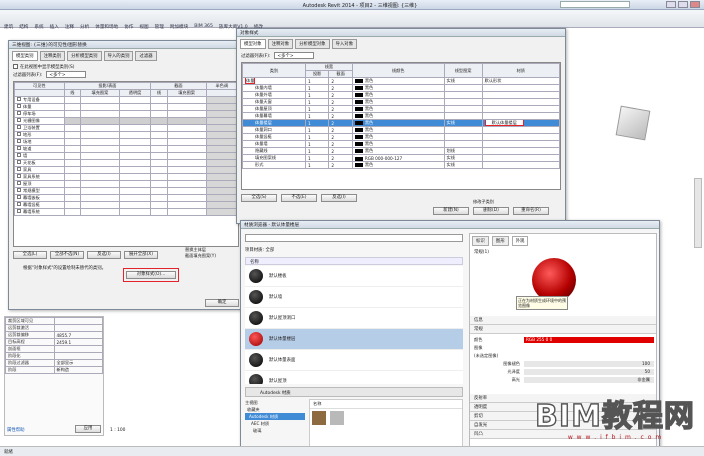  Describe the element at coordinates (695, 4) in the screenshot. I see `close-button` at that location.